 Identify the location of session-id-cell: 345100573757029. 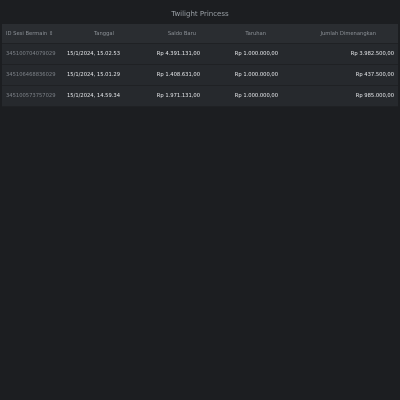
(31, 96).